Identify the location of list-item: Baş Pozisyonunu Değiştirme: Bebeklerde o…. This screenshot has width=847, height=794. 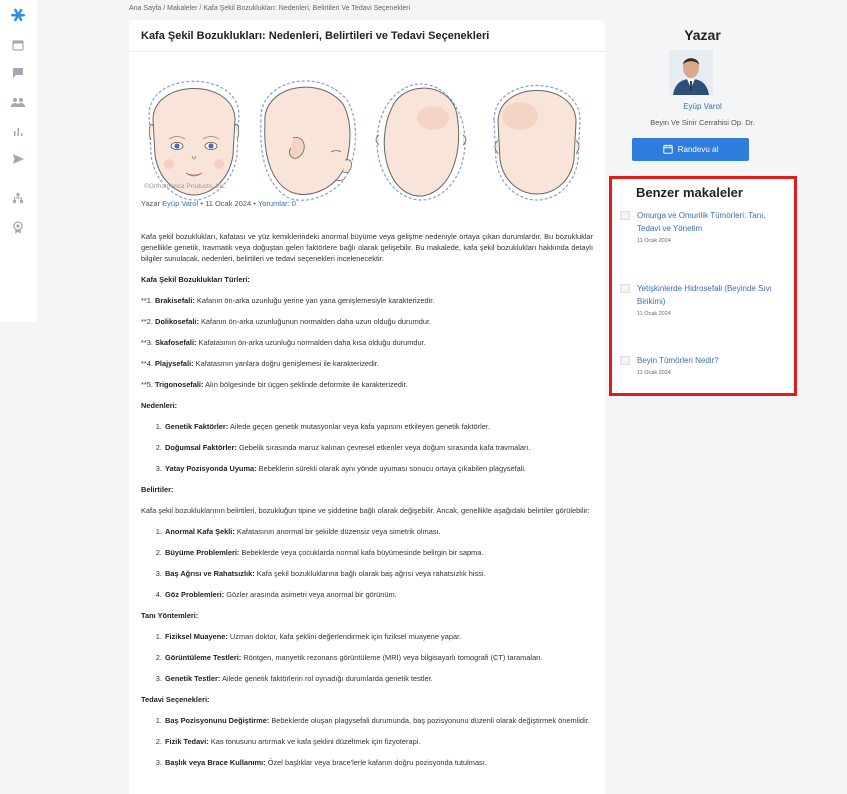
(378, 720).